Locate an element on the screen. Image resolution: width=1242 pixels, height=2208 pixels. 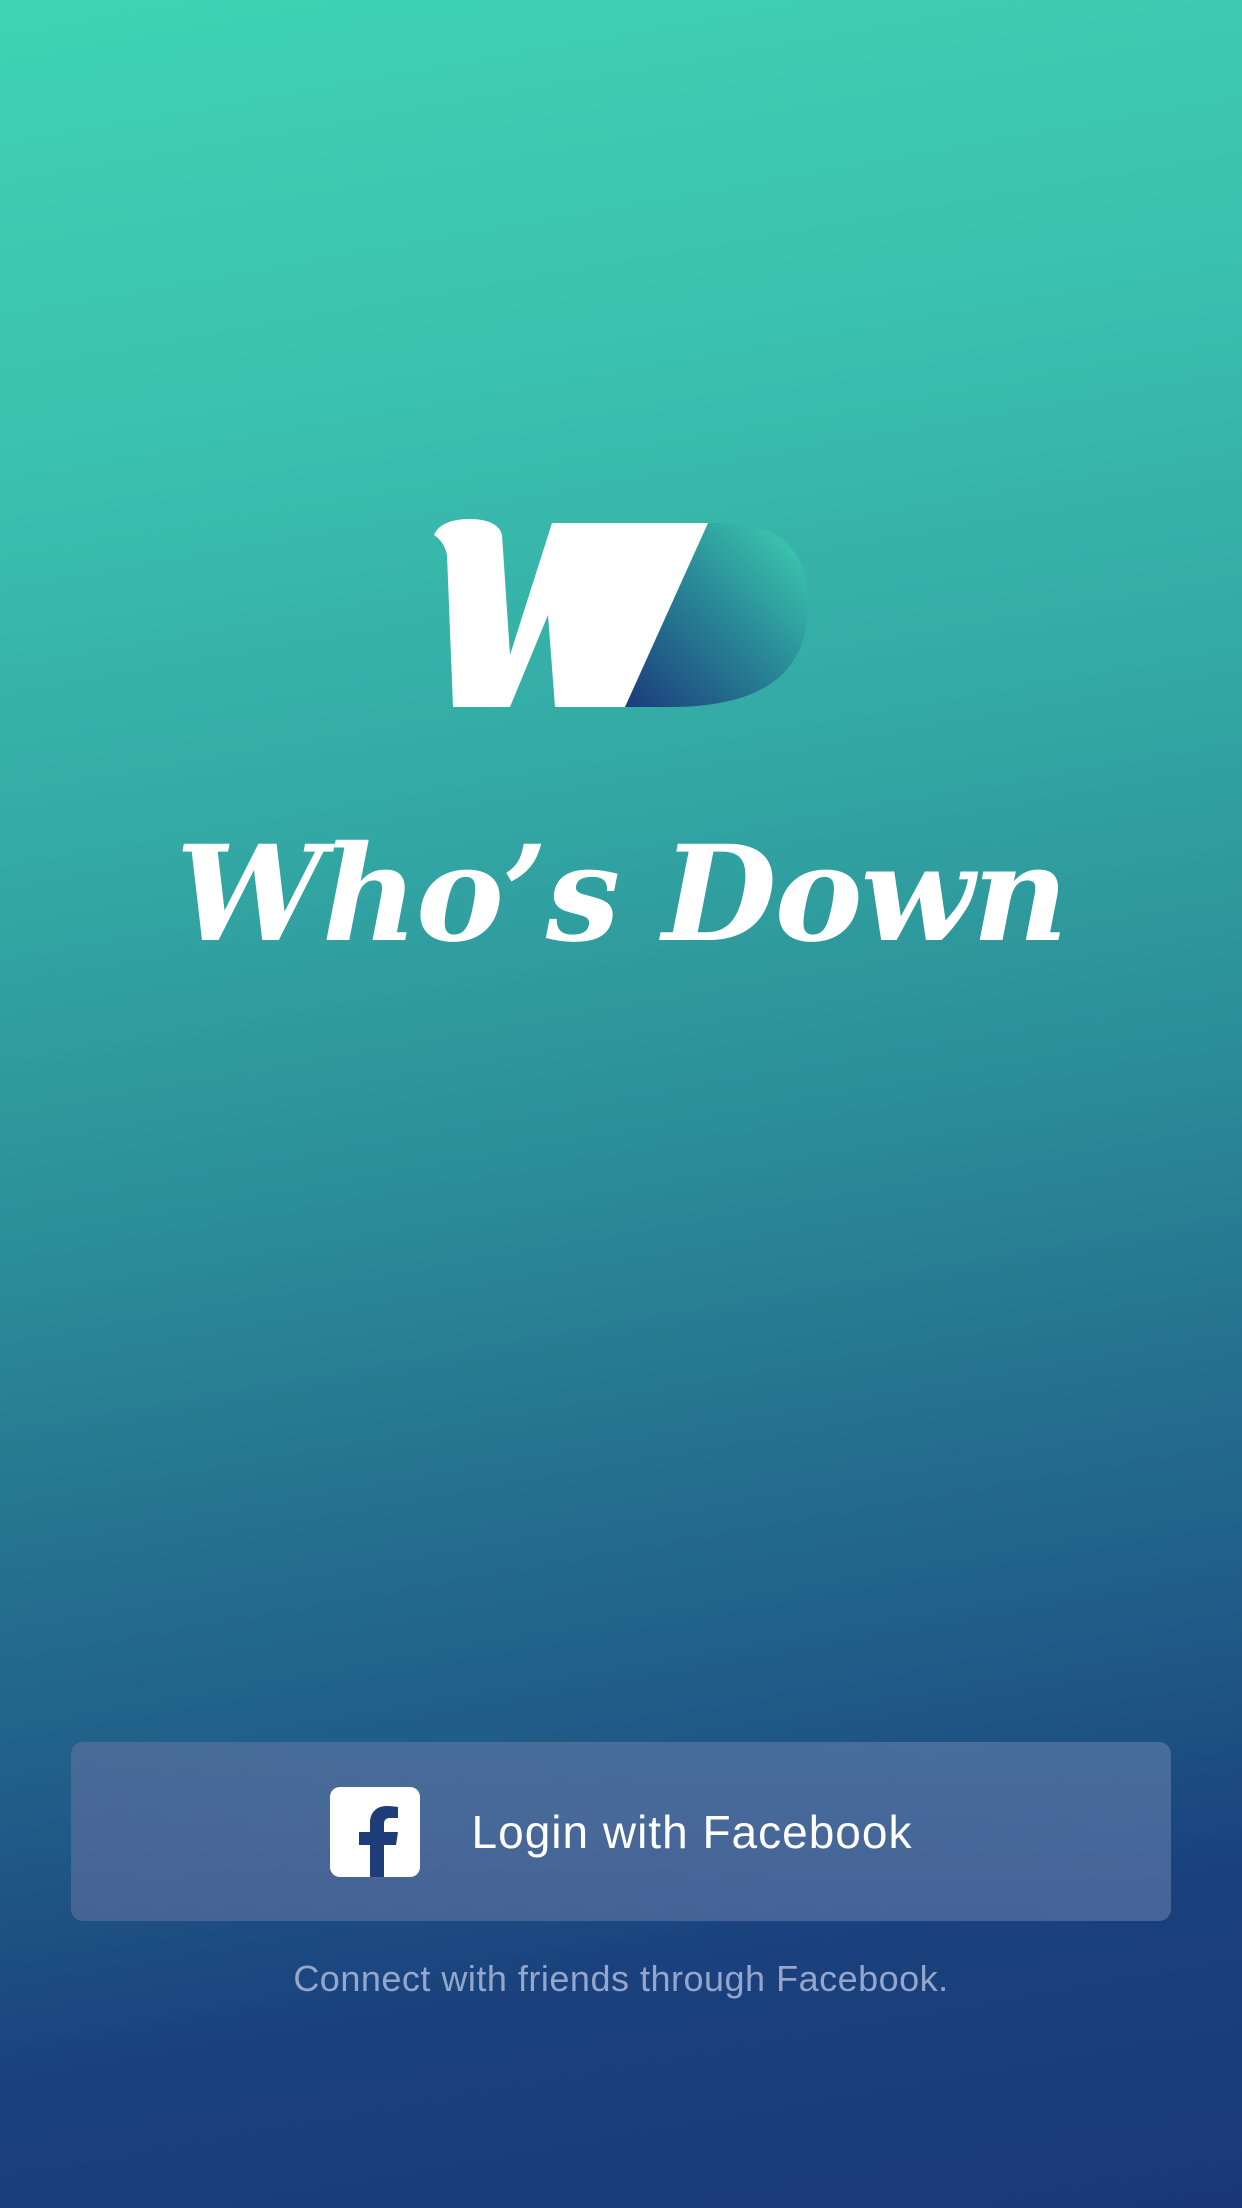
login-with-facebook-button: Login with Facebook is located at coordinates (621, 1831).